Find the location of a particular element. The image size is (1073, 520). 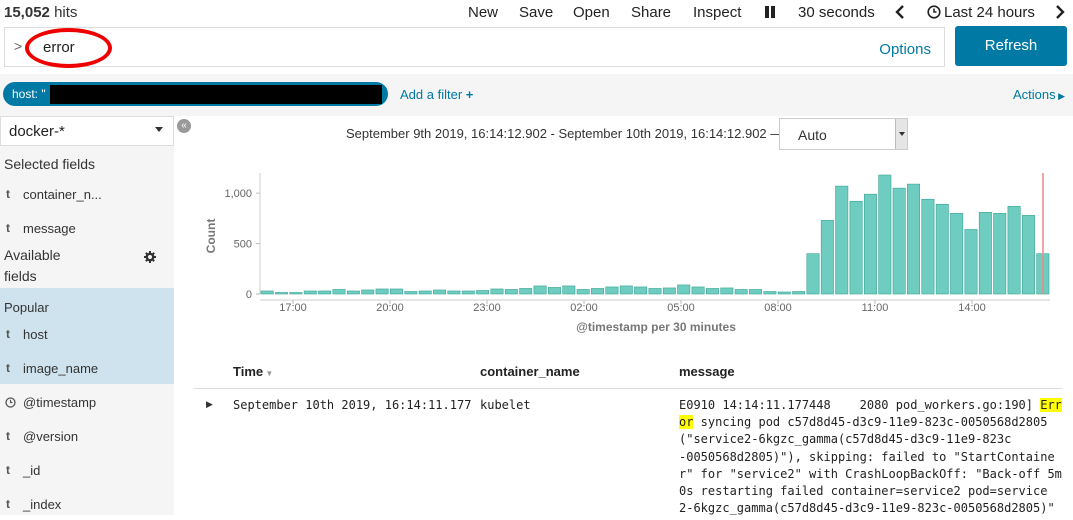

actions-menu: Actions ▶ is located at coordinates (1039, 94).